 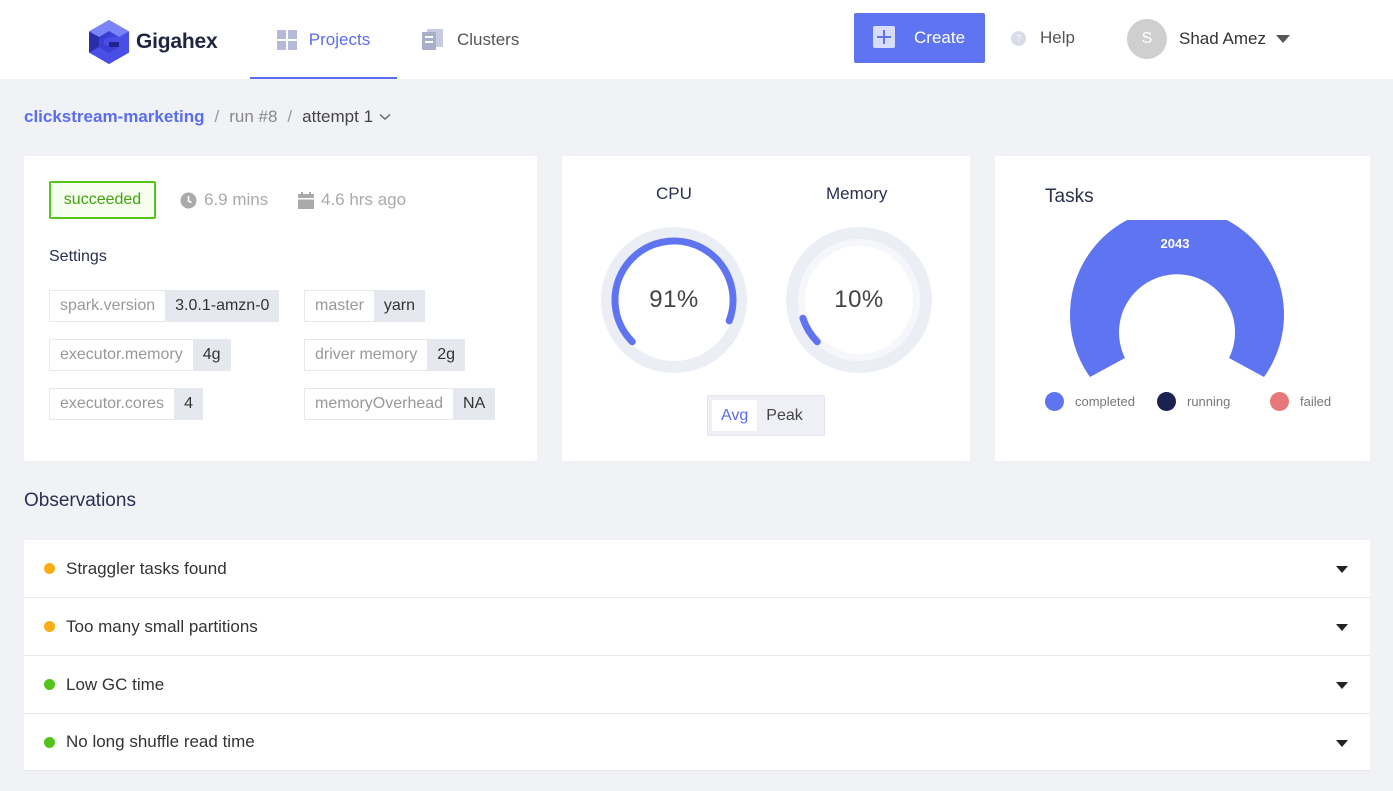 I want to click on chevron-down-icon, so click(x=385, y=117).